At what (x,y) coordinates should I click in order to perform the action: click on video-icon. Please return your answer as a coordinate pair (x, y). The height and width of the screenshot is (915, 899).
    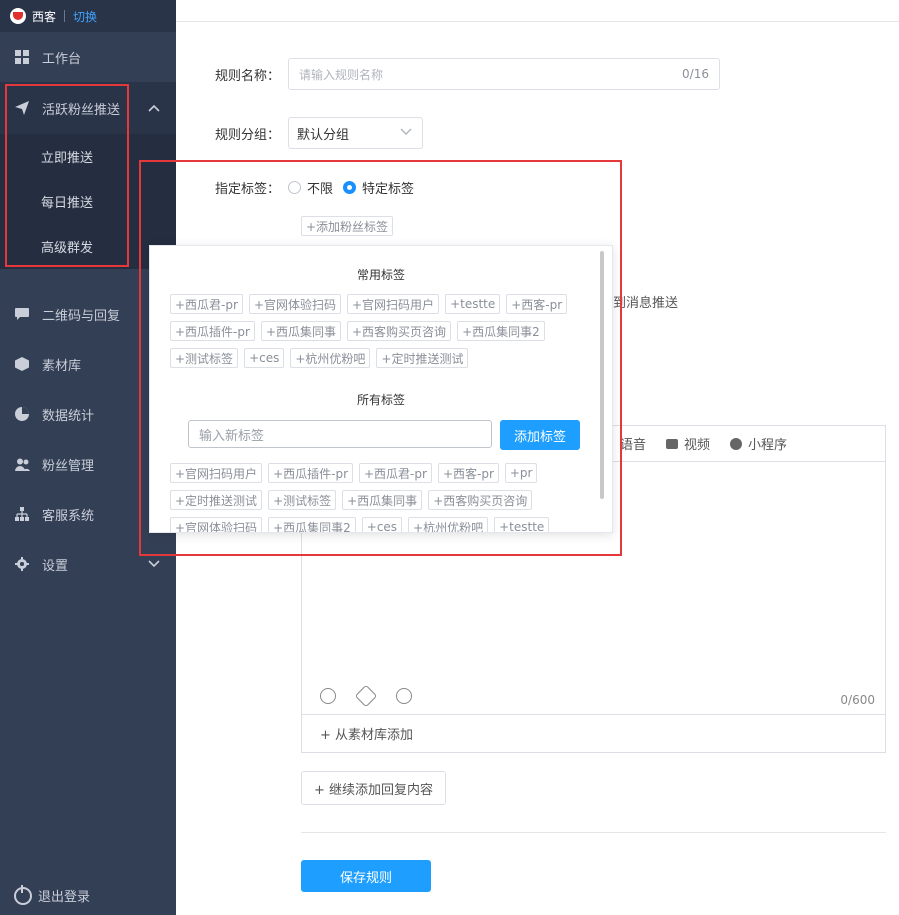
    Looking at the image, I should click on (672, 443).